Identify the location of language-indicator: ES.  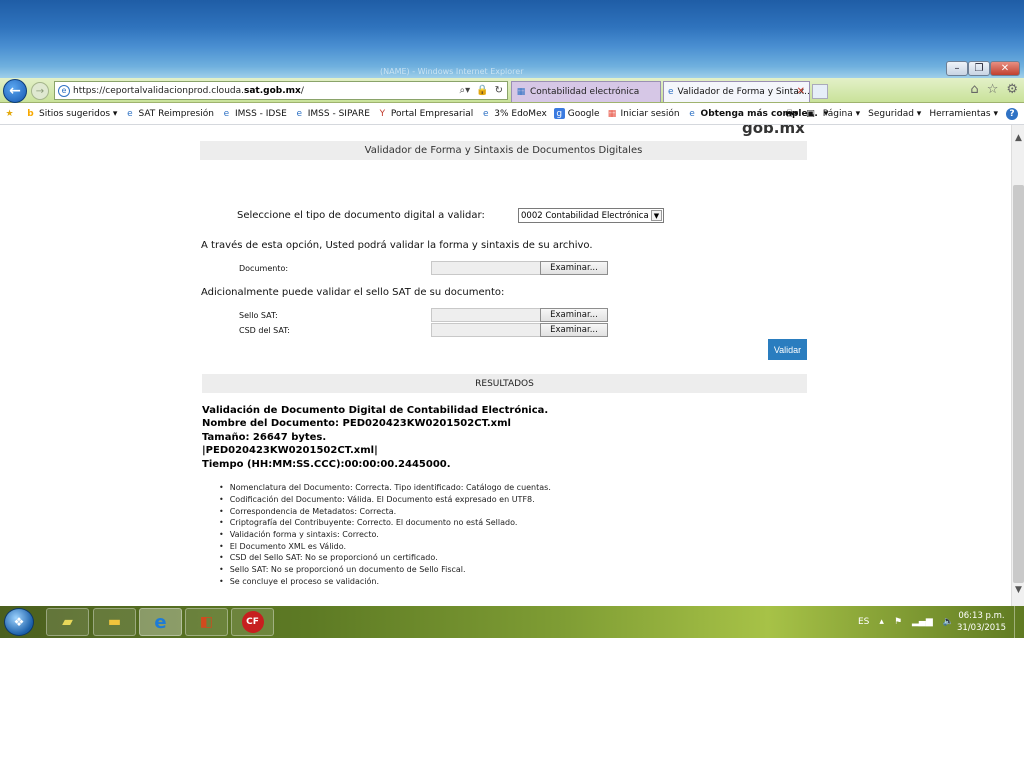
(863, 622).